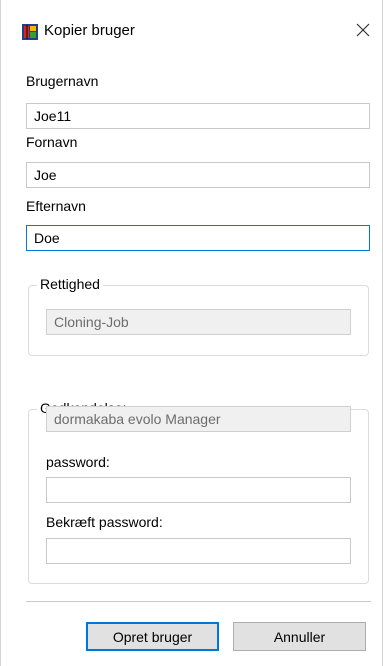 The height and width of the screenshot is (666, 383). What do you see at coordinates (363, 30) in the screenshot?
I see `close-icon` at bounding box center [363, 30].